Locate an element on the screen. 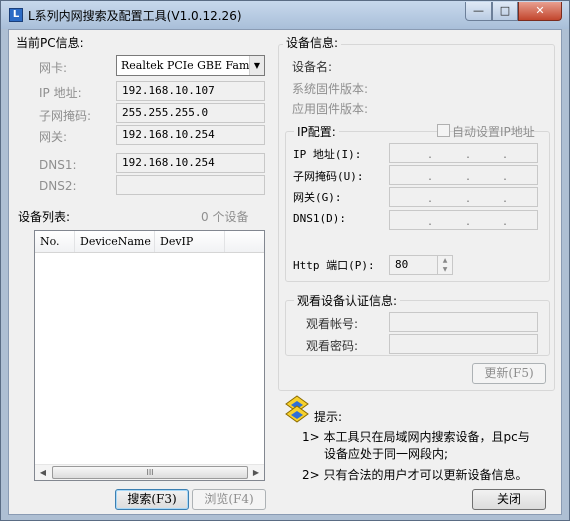 The width and height of the screenshot is (570, 521). title-bar: L L系列内网搜索及配置工具(V1.0.12.26) — □ ✕ is located at coordinates (285, 15).